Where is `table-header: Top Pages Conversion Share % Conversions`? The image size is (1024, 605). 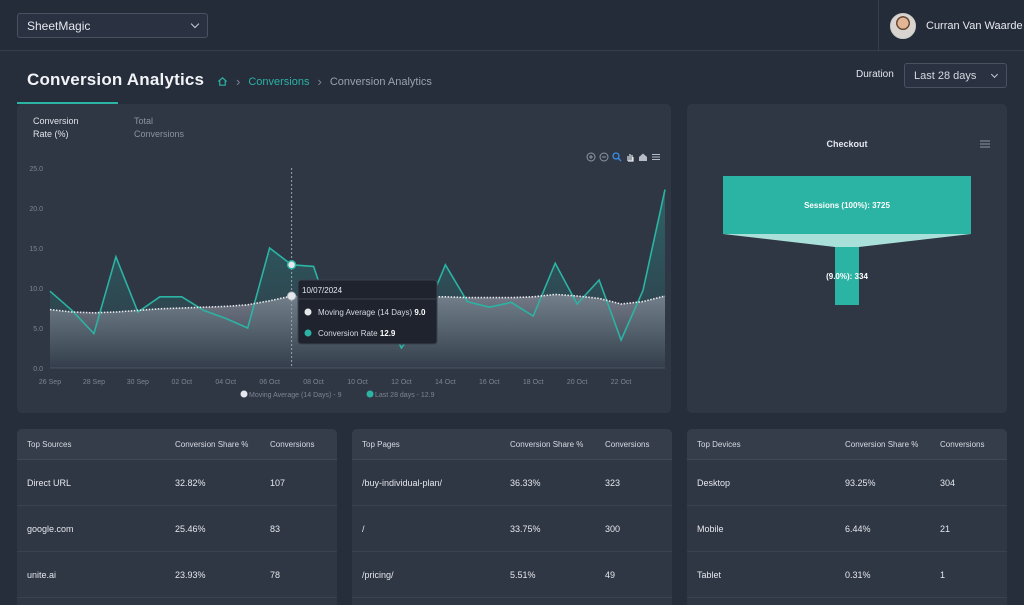
table-header: Top Pages Conversion Share % Conversions is located at coordinates (512, 444).